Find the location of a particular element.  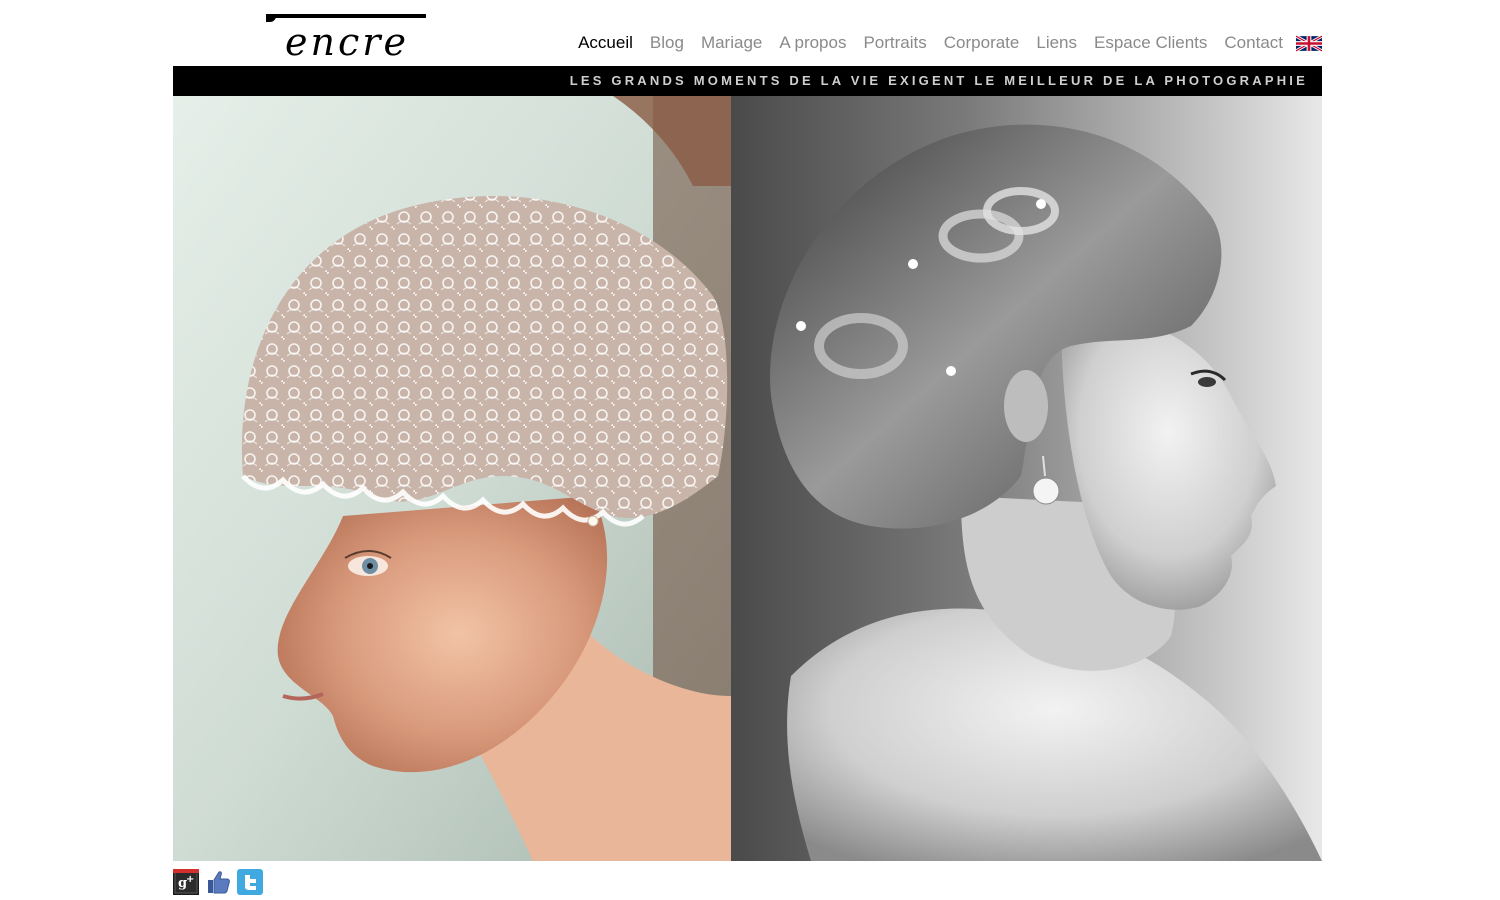

social-links: g + is located at coordinates (218, 882).